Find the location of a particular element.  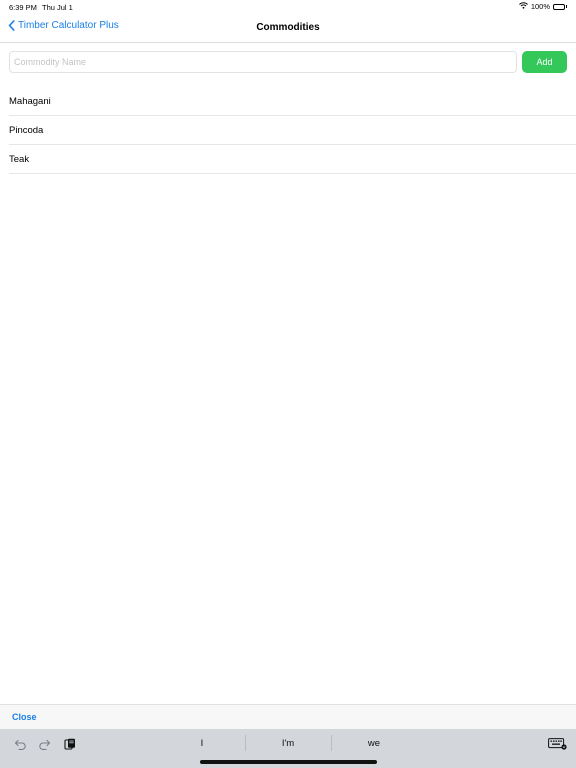

commodity-name-input is located at coordinates (263, 62).